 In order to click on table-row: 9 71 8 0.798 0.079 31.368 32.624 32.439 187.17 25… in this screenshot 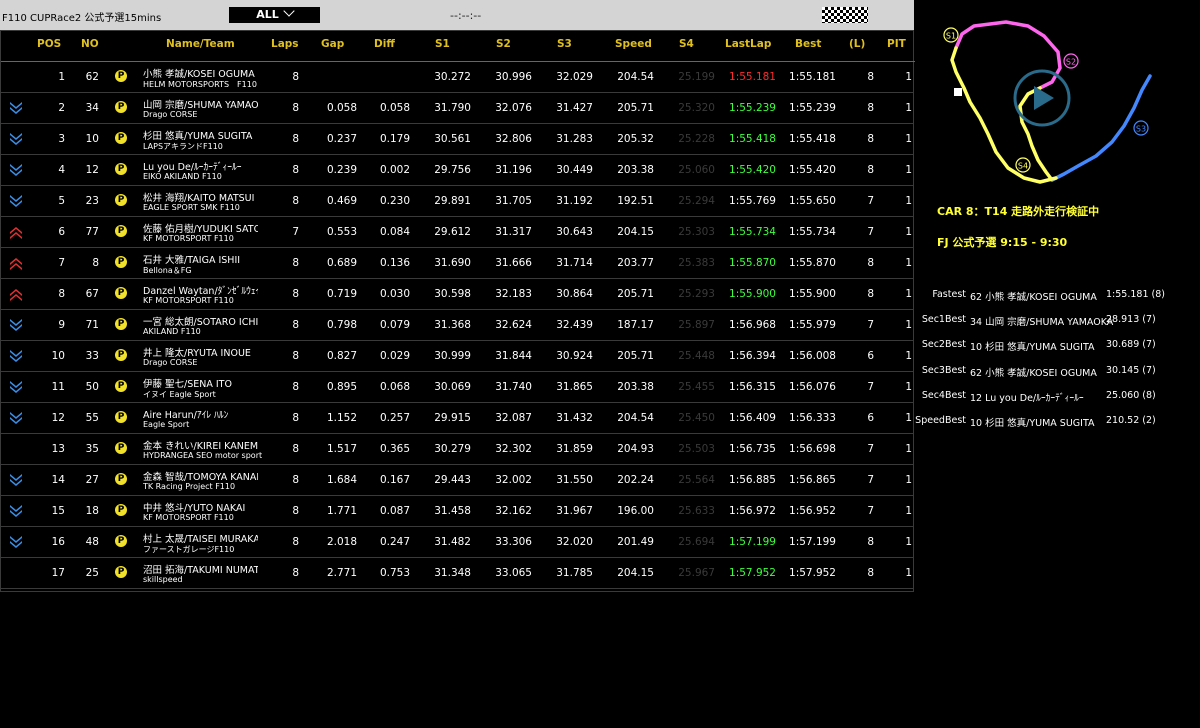, I will do `click(457, 325)`.